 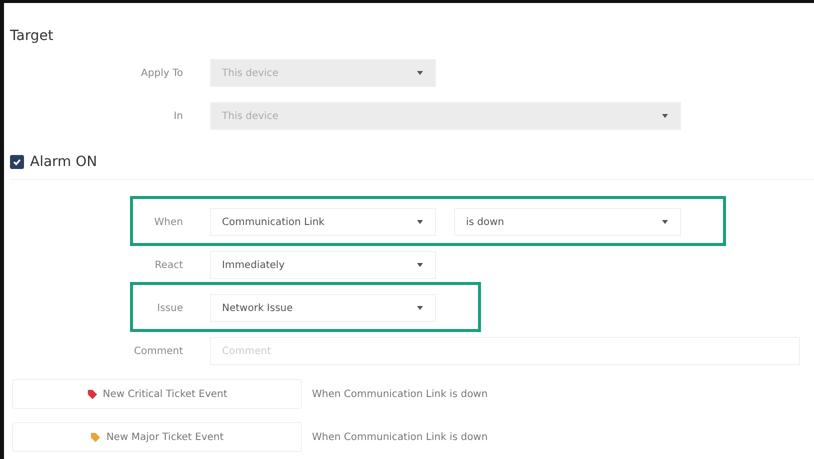 I want to click on dropdown: is down, so click(x=567, y=222).